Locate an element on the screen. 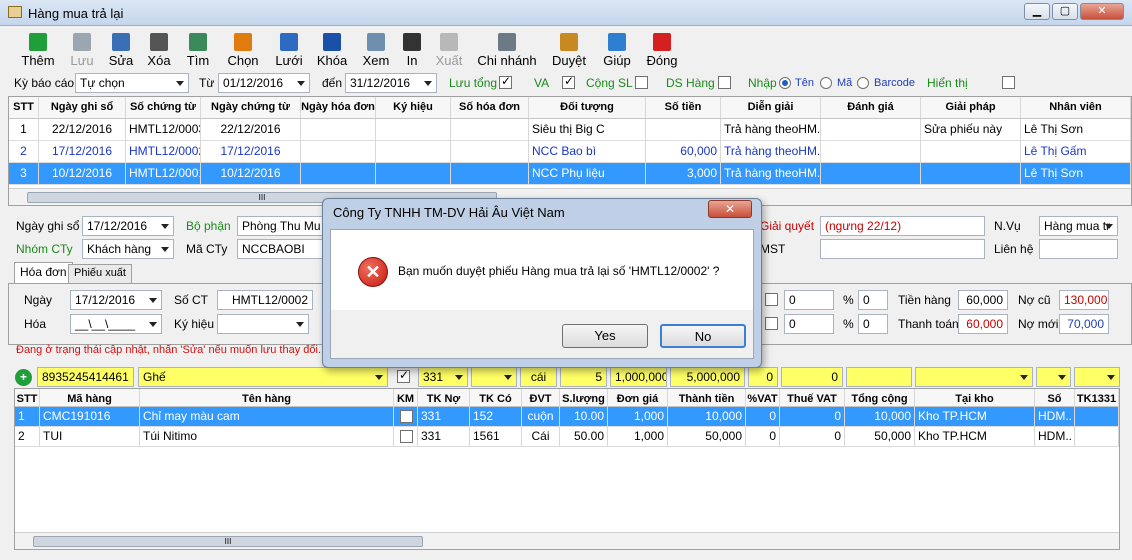 Image resolution: width=1132 pixels, height=560 pixels. vat-input: 0 is located at coordinates (763, 377).